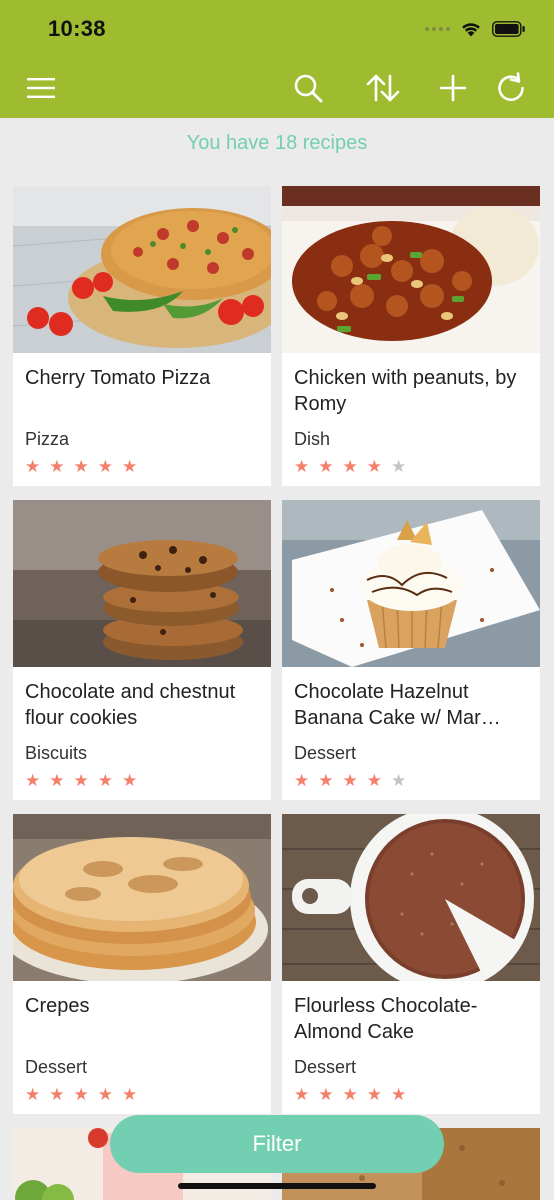 The height and width of the screenshot is (1200, 554). I want to click on recipe-photo-pizza, so click(142, 269).